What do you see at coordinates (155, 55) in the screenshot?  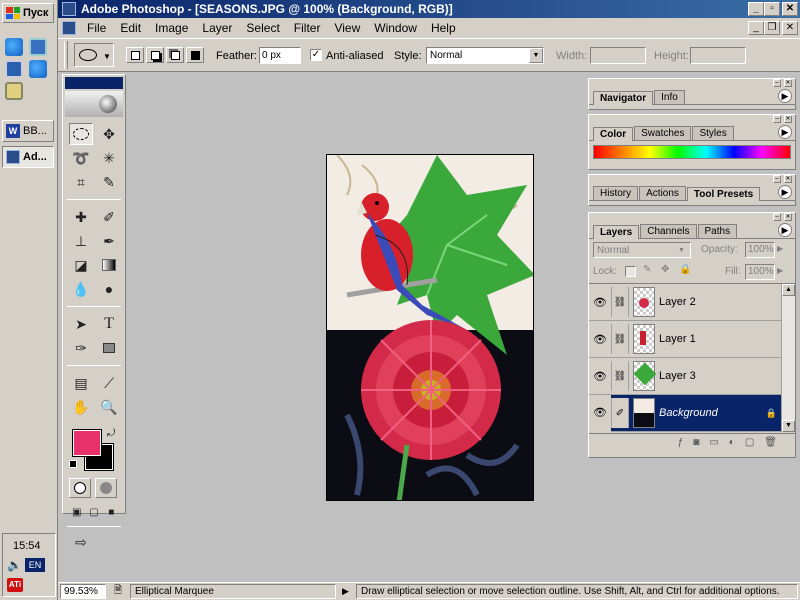 I see `add-selection-button` at bounding box center [155, 55].